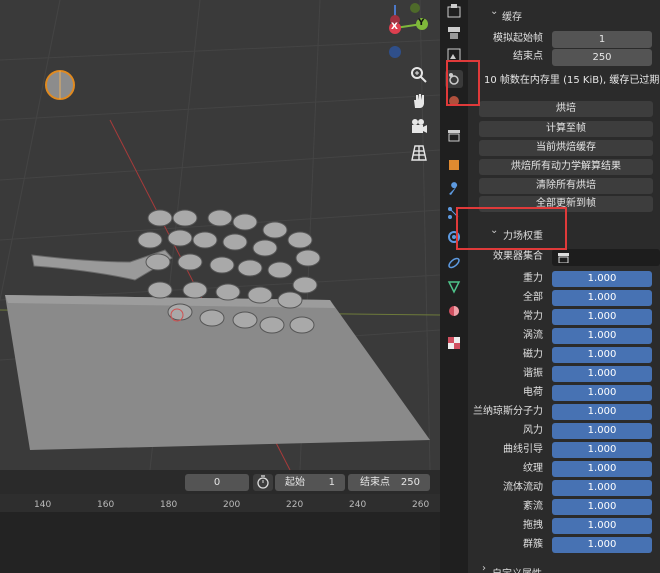 This screenshot has height=573, width=660. I want to click on weight-field-vortex: 1.000, so click(602, 336).